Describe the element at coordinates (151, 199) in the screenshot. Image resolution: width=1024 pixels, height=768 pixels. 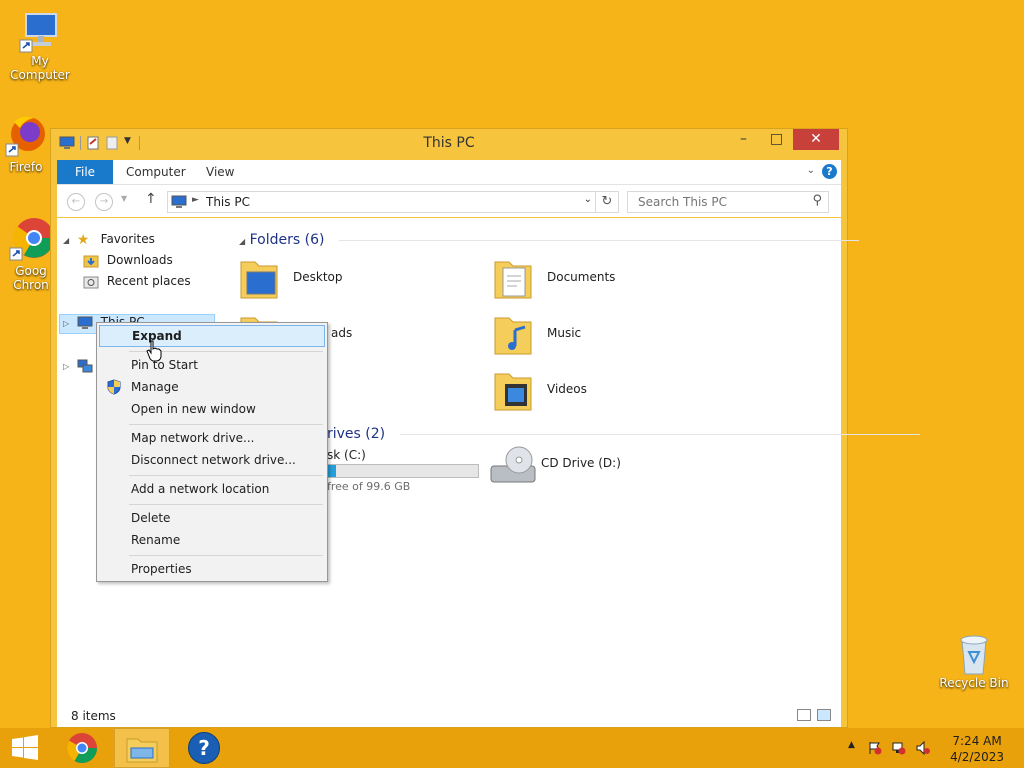
I see `up-arrow-icon: ↑` at that location.